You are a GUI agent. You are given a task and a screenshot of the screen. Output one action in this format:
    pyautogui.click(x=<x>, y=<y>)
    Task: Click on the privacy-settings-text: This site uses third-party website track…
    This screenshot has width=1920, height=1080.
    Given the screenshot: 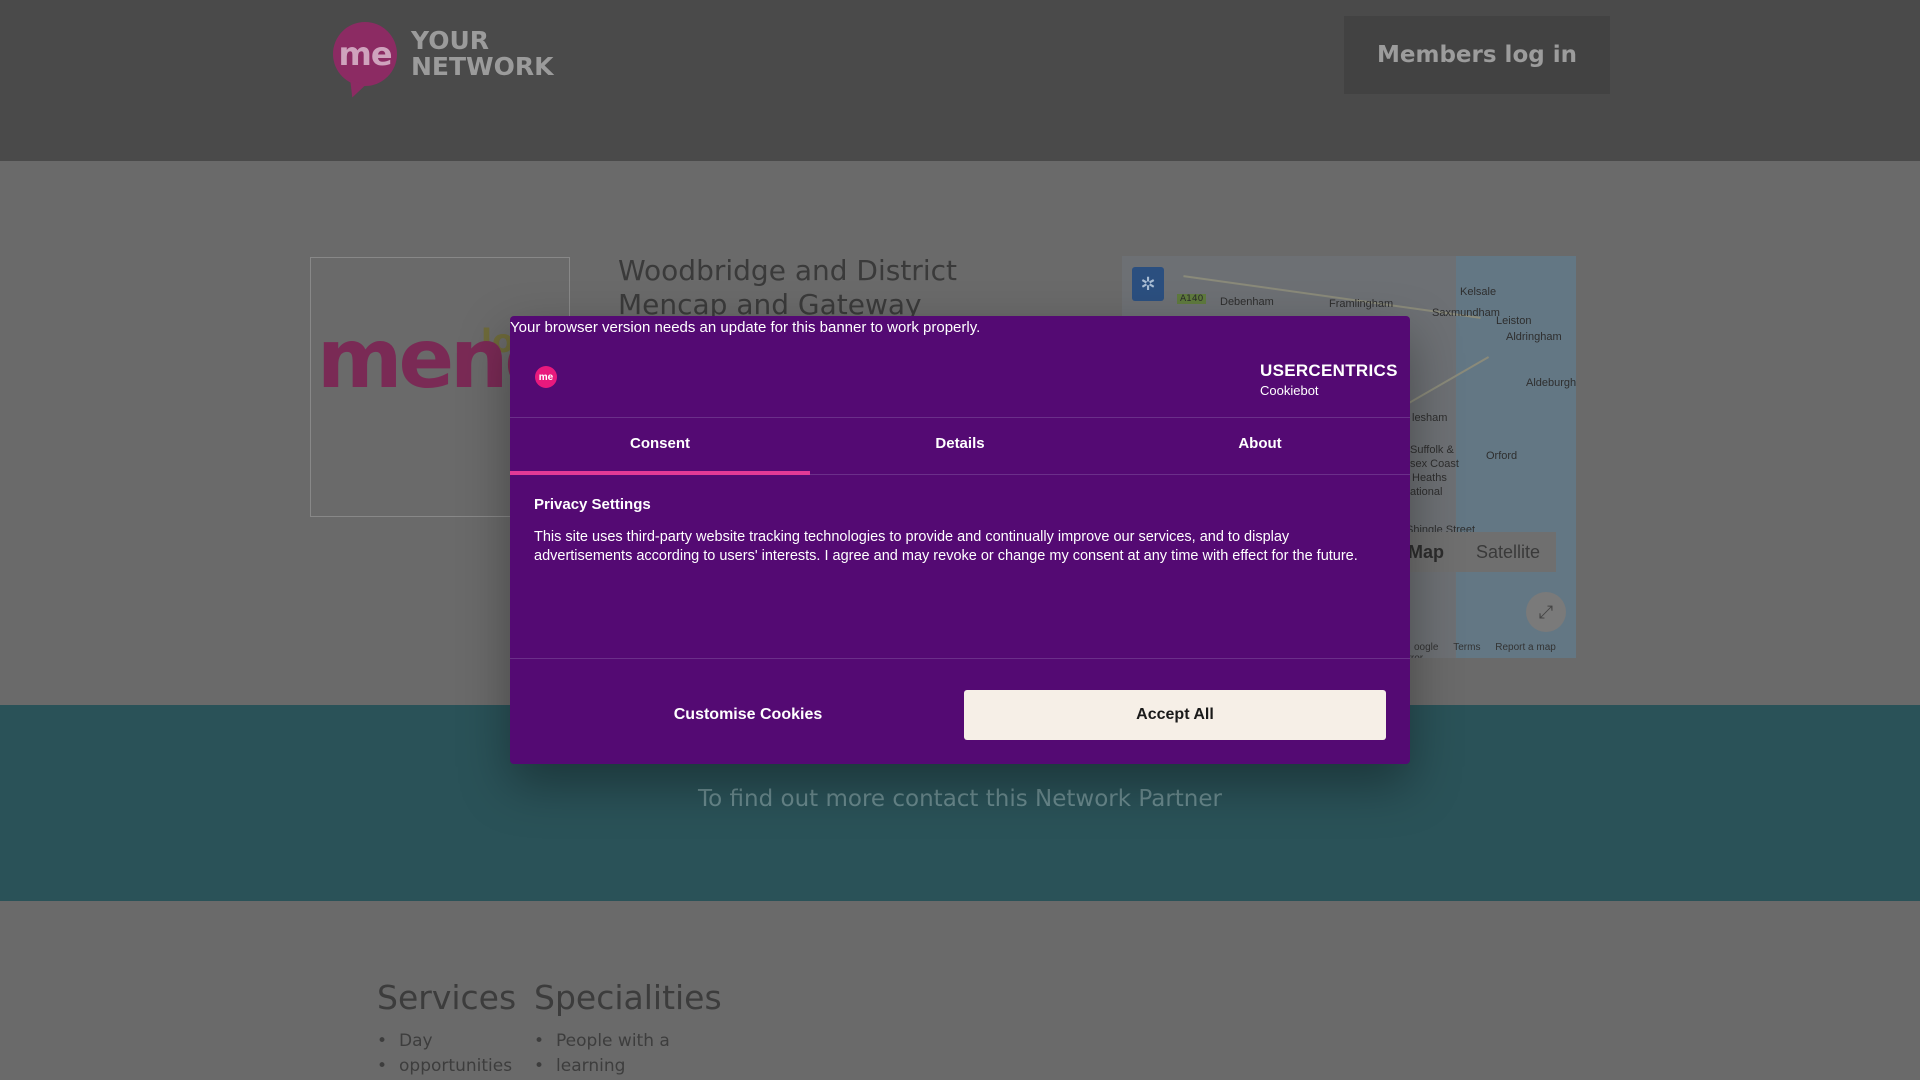 What is the action you would take?
    pyautogui.click(x=946, y=546)
    